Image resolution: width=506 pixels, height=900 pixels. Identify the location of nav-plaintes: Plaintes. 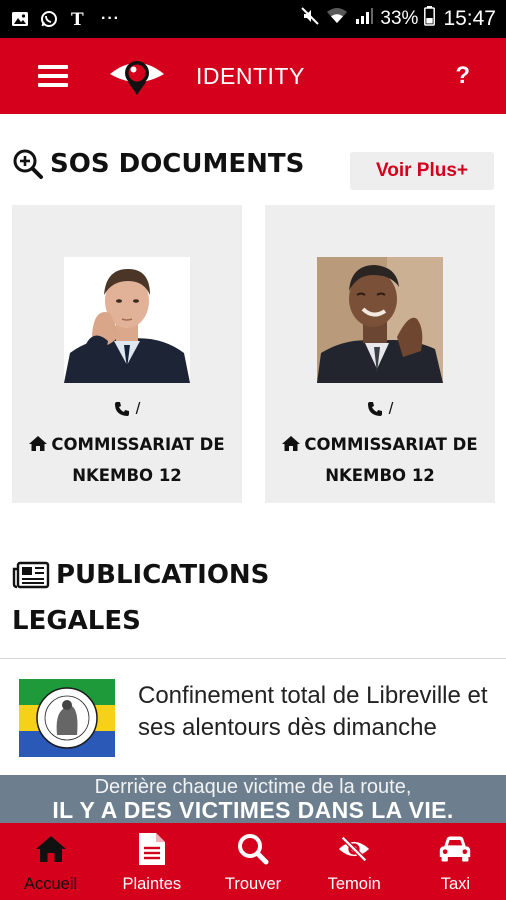
(151, 861).